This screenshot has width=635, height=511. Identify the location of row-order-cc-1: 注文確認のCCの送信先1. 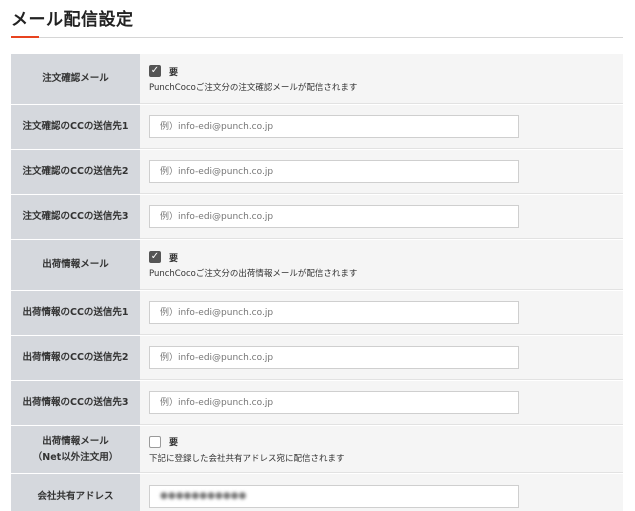
(317, 127).